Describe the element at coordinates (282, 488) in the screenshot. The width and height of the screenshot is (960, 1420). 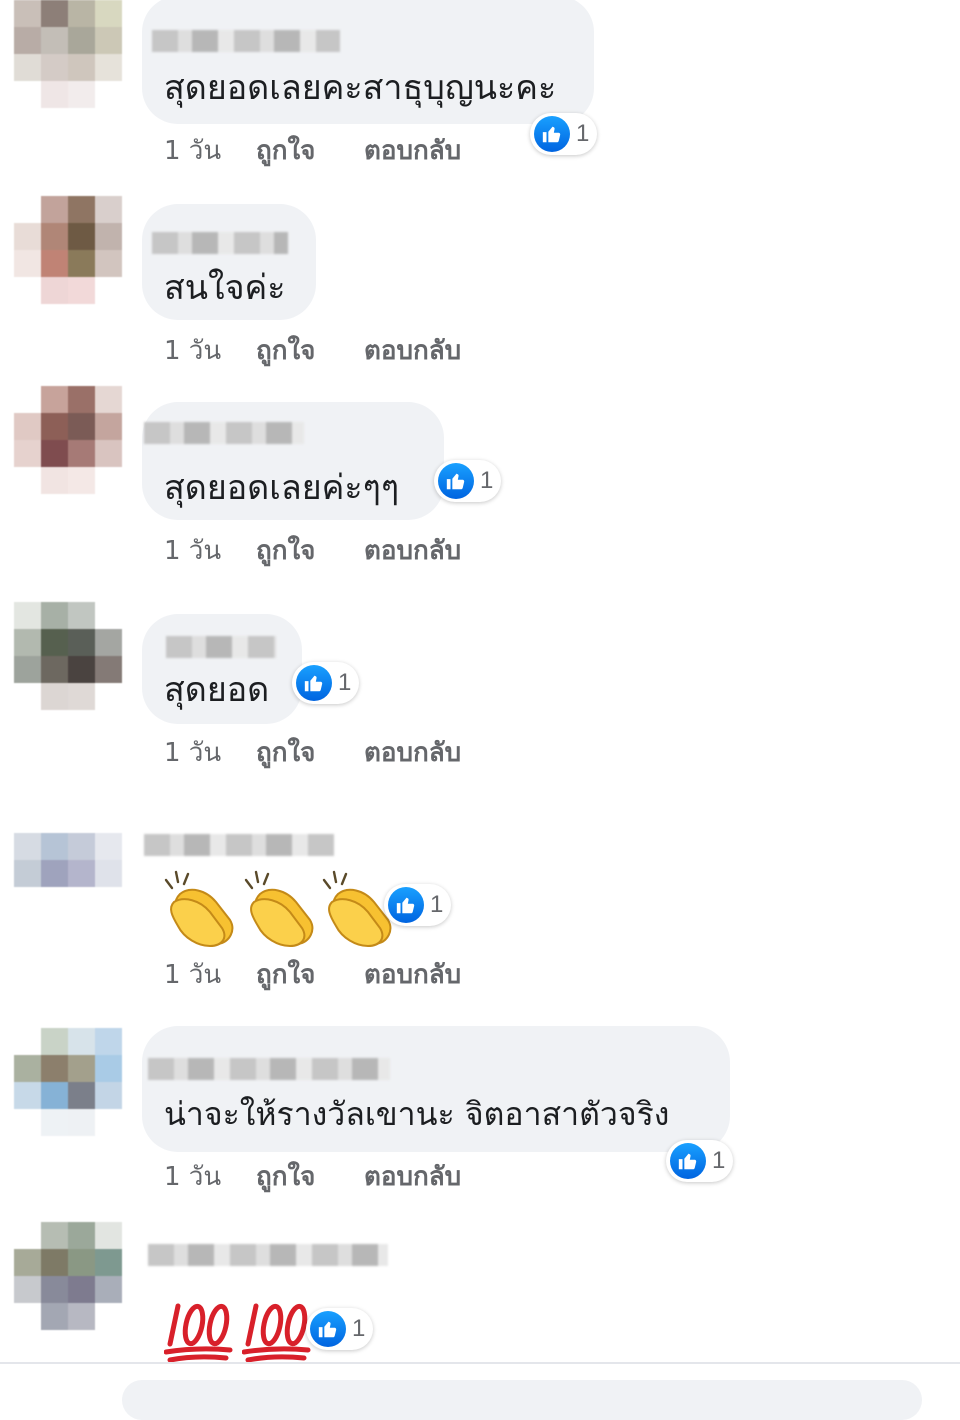
I see `comment-text: สุดยอดเลยค่ะๆๆ` at that location.